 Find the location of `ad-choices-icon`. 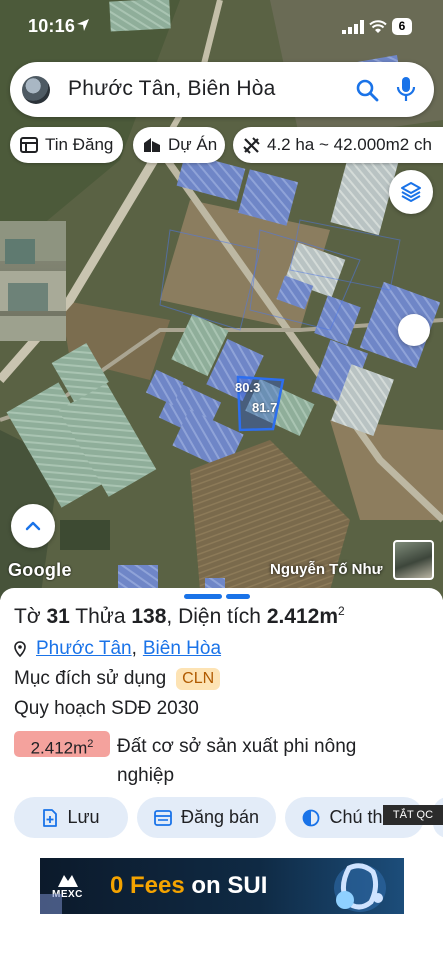

ad-choices-icon is located at coordinates (51, 904).